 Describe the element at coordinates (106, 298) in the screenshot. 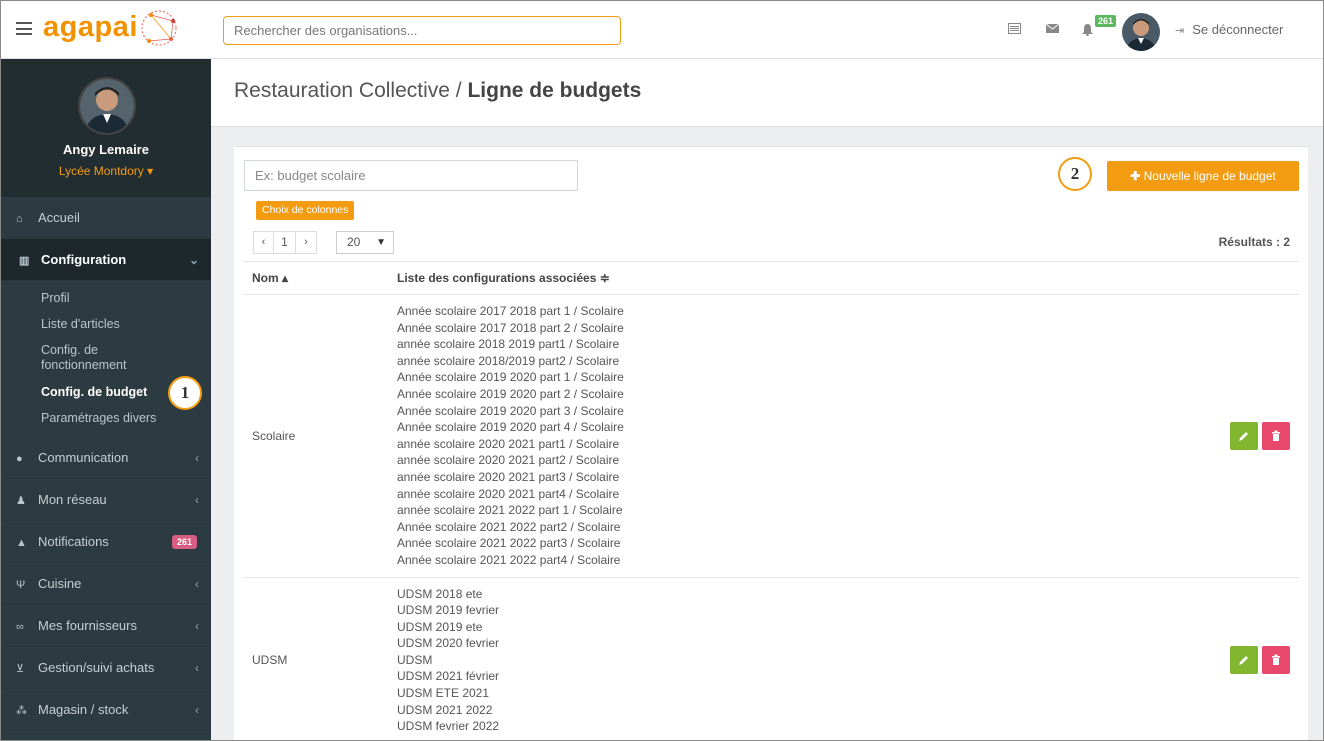

I see `submenu-item-profil: Profil` at that location.